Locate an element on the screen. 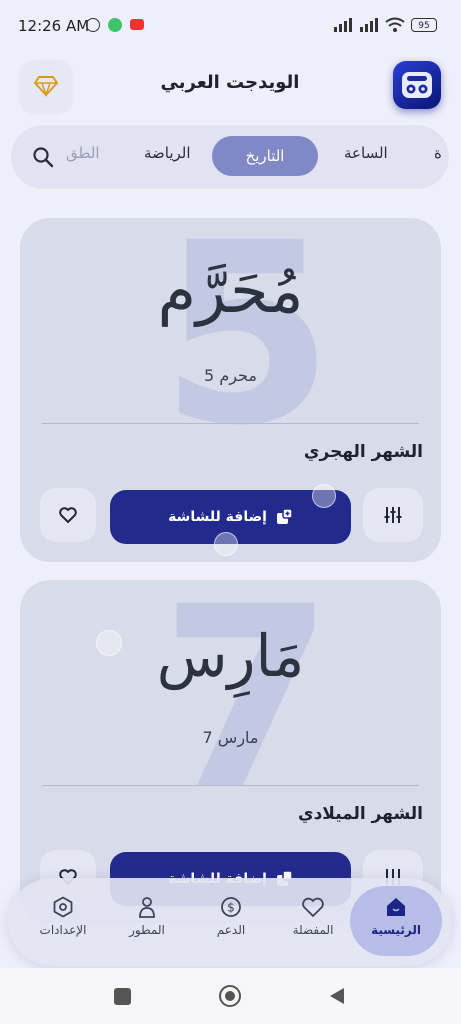 This screenshot has width=461, height=1024. month-calligraphy: مُحَرَّم is located at coordinates (230, 290).